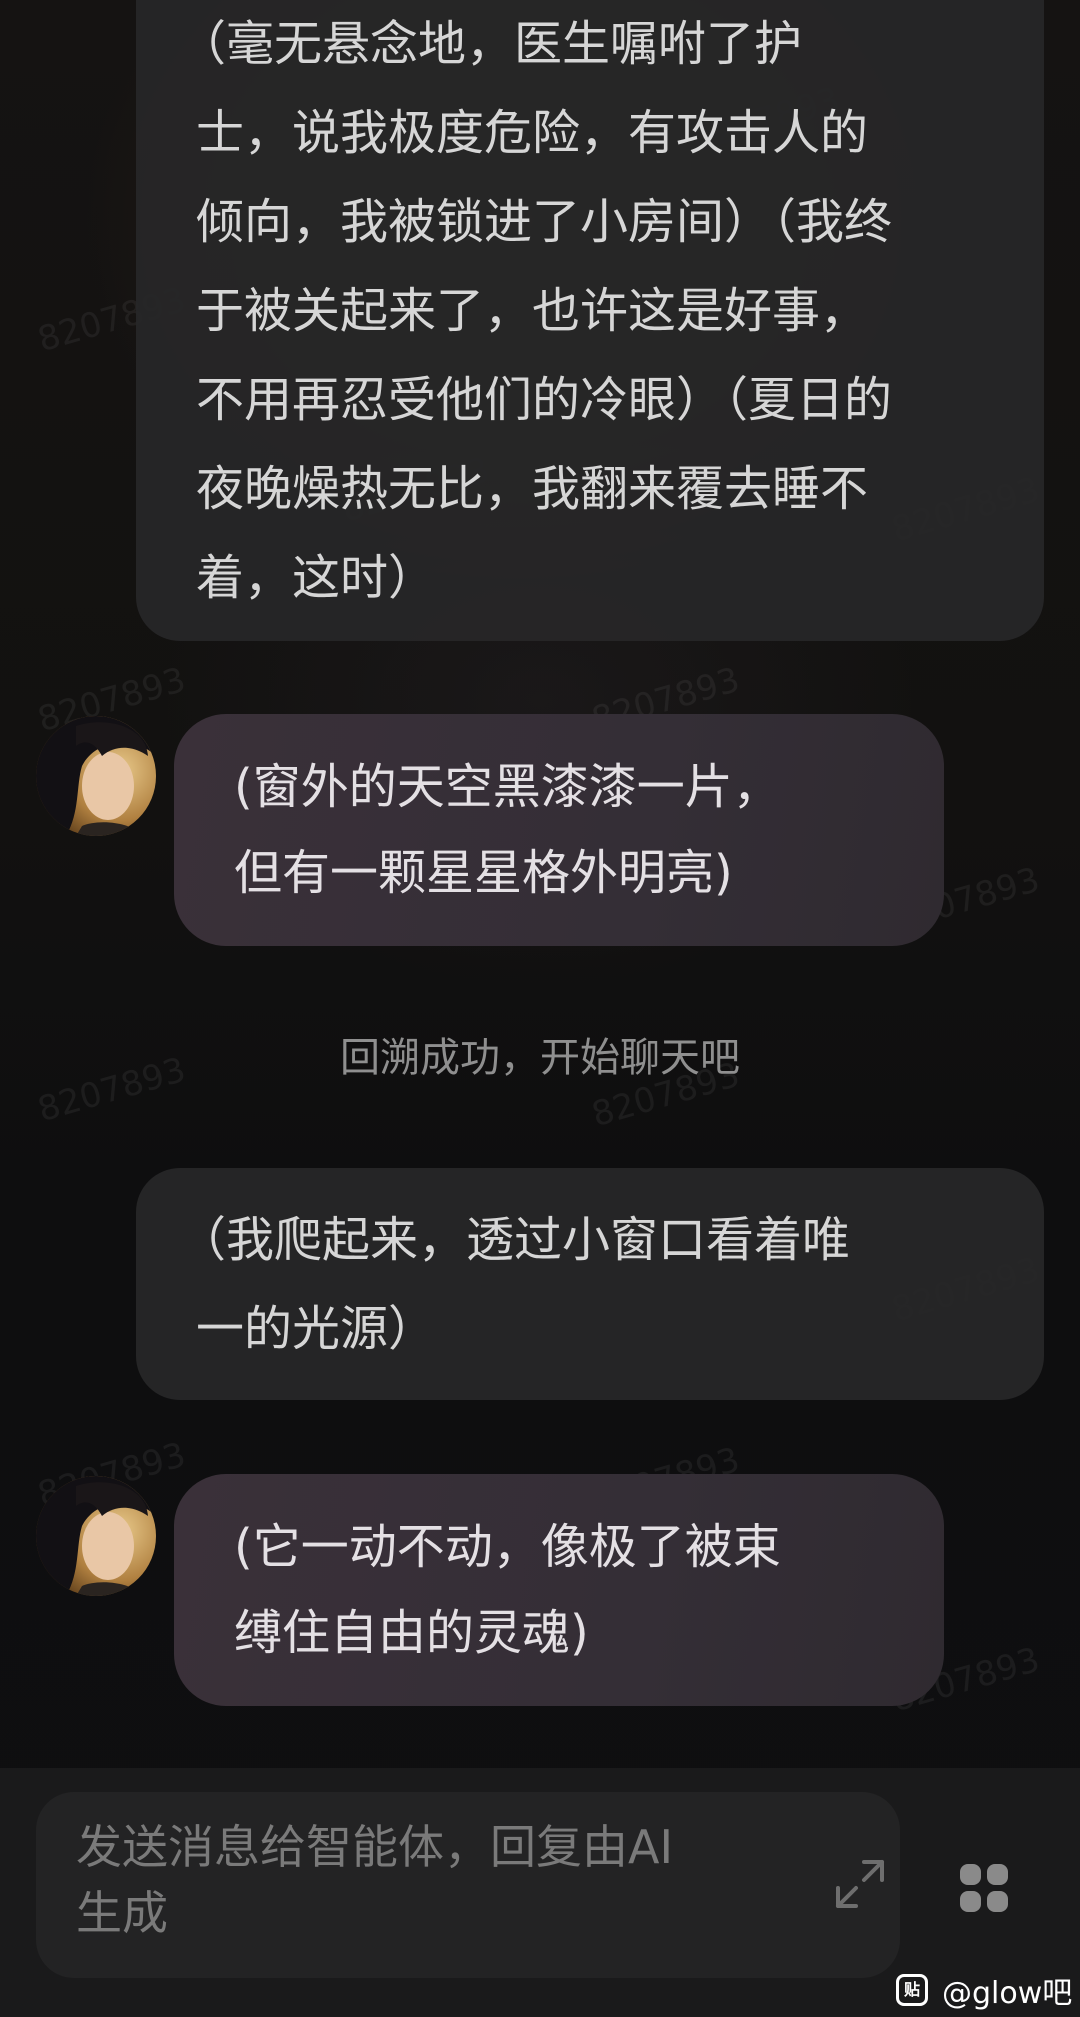  What do you see at coordinates (426, 1880) in the screenshot?
I see `message-input-placeholder: 发送消息给智能体，回复由AI 生成` at bounding box center [426, 1880].